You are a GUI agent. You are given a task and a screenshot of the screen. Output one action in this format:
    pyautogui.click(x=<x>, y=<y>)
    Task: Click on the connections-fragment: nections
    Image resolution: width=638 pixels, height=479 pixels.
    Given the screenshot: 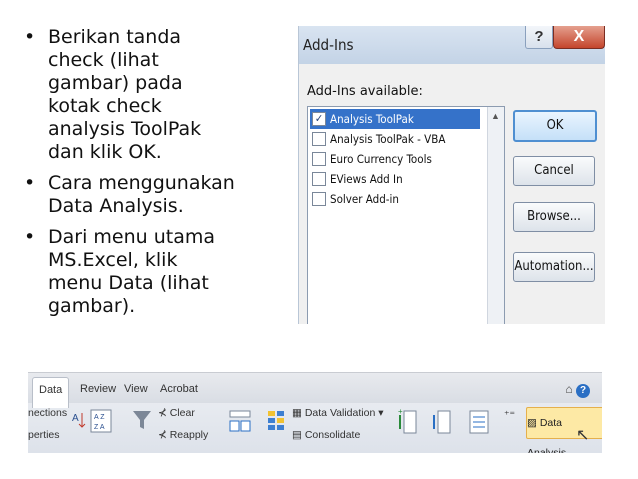 What is the action you would take?
    pyautogui.click(x=47, y=413)
    